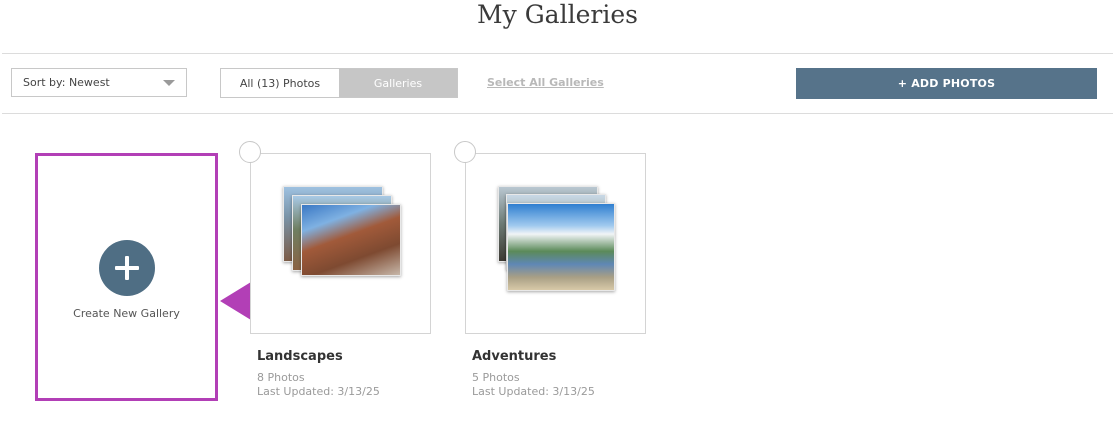  Describe the element at coordinates (280, 83) in the screenshot. I see `tab-all-photos: All (13) Photos` at that location.